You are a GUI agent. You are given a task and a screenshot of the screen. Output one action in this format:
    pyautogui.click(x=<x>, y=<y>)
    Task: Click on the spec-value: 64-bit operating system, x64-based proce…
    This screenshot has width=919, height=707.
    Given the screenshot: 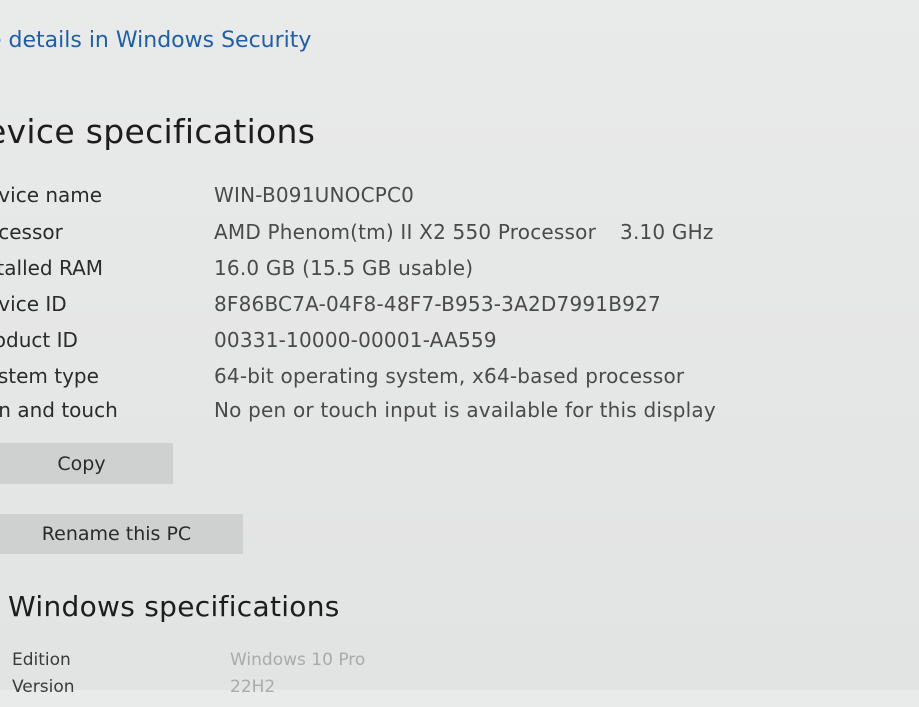 What is the action you would take?
    pyautogui.click(x=449, y=376)
    